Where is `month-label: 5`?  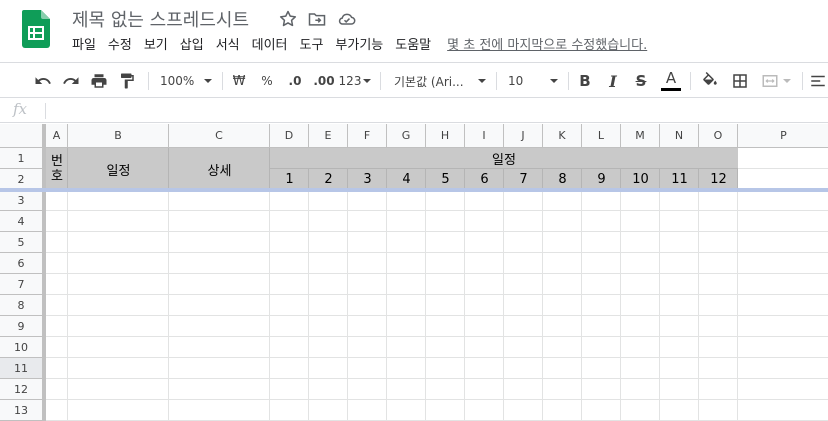
month-label: 5 is located at coordinates (445, 179).